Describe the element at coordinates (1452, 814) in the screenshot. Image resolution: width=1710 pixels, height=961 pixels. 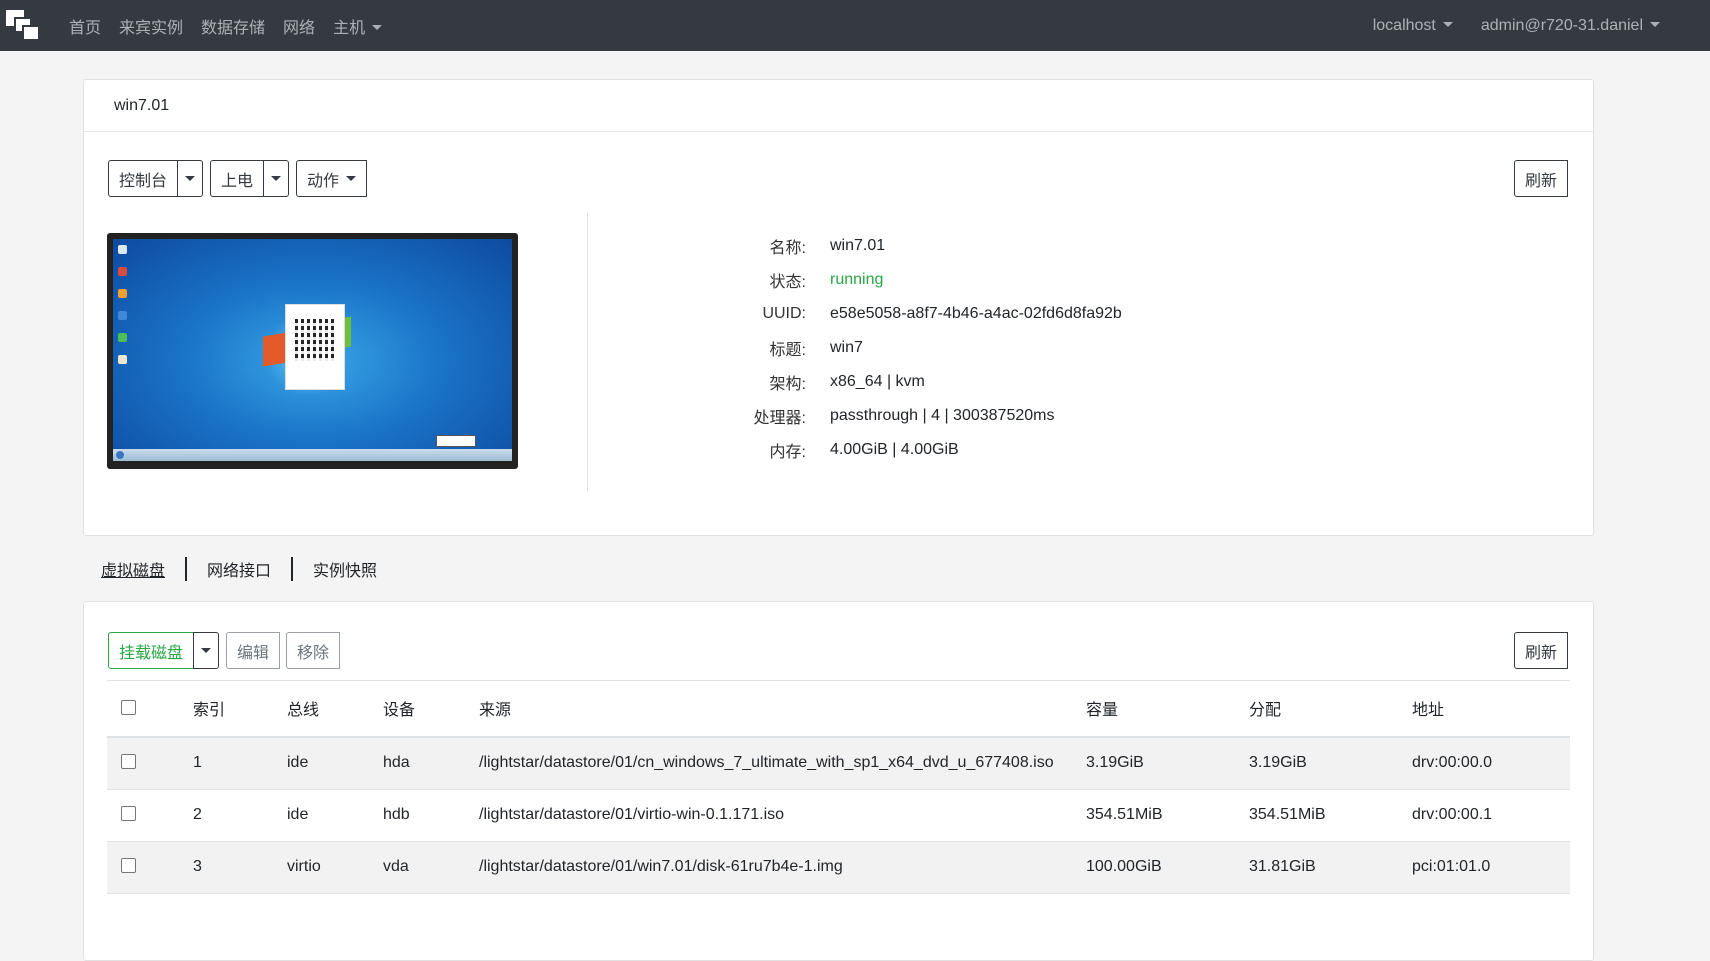
I see `disk-address: drv:00:00.1` at that location.